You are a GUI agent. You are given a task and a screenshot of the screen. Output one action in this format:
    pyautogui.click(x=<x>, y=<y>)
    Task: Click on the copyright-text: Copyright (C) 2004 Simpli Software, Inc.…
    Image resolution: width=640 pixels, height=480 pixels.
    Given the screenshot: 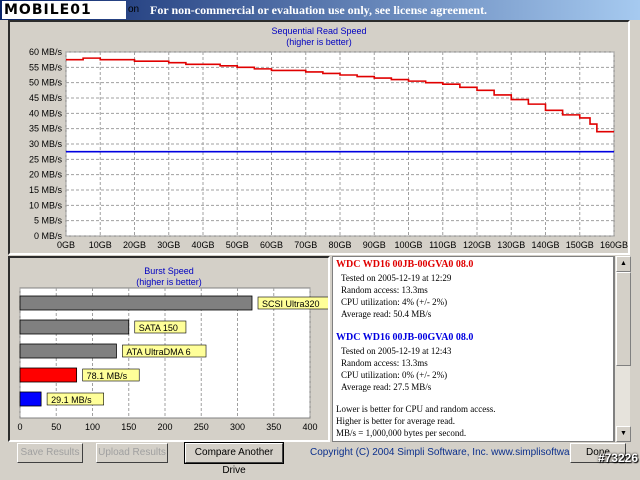 What is the action you would take?
    pyautogui.click(x=455, y=452)
    